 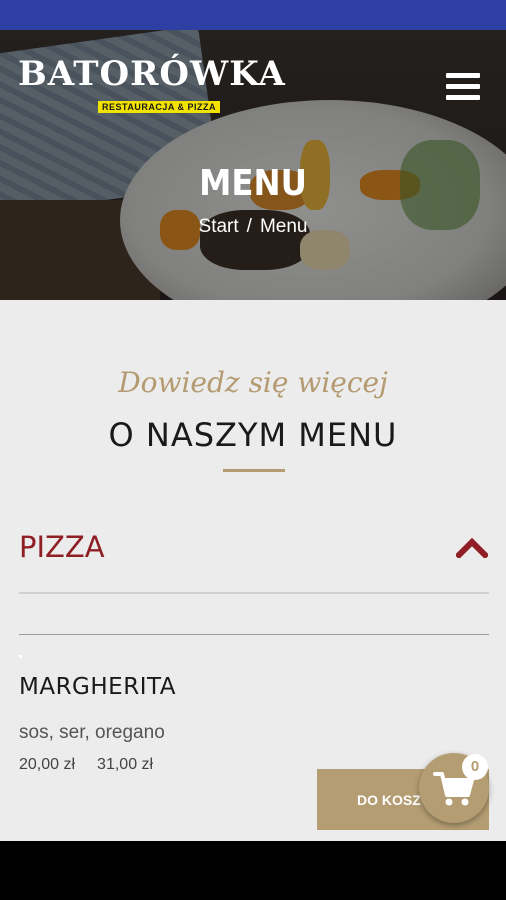 I want to click on section-subtitle: Dowiedz się więcej, so click(x=253, y=382).